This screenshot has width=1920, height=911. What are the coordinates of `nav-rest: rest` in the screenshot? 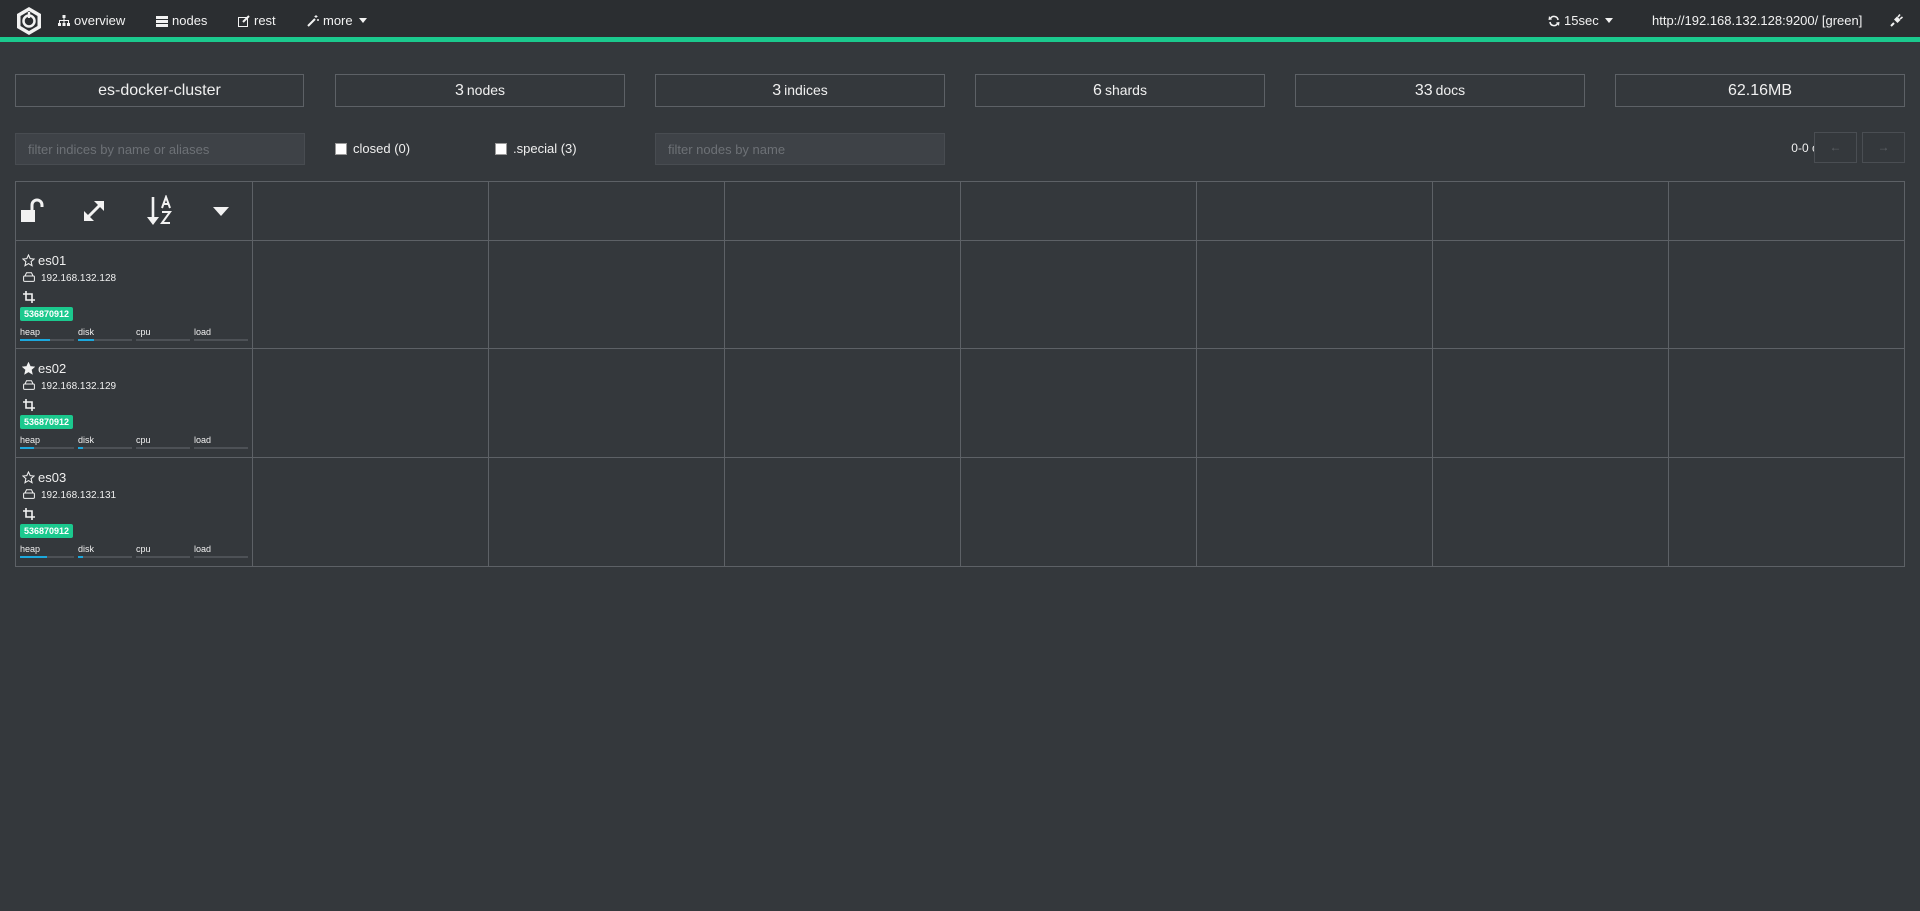 It's located at (257, 21).